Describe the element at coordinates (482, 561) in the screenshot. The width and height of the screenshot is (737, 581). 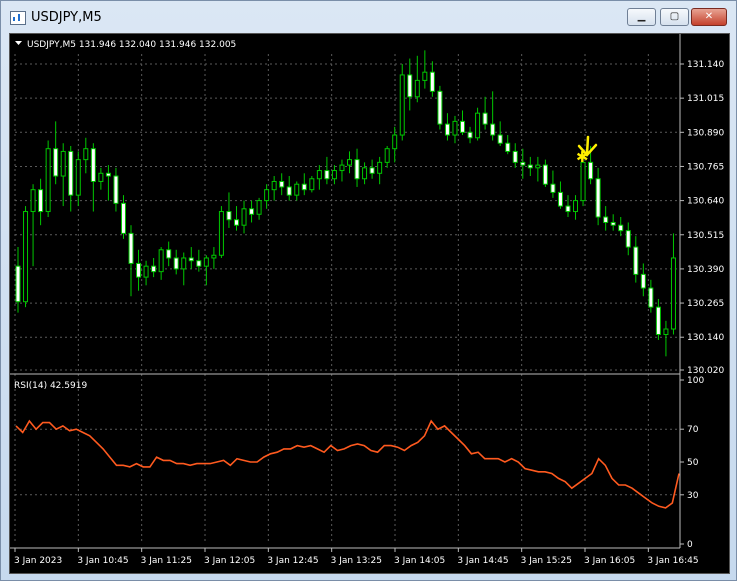
I see `time-tick-label: 3 Jan 14:45` at that location.